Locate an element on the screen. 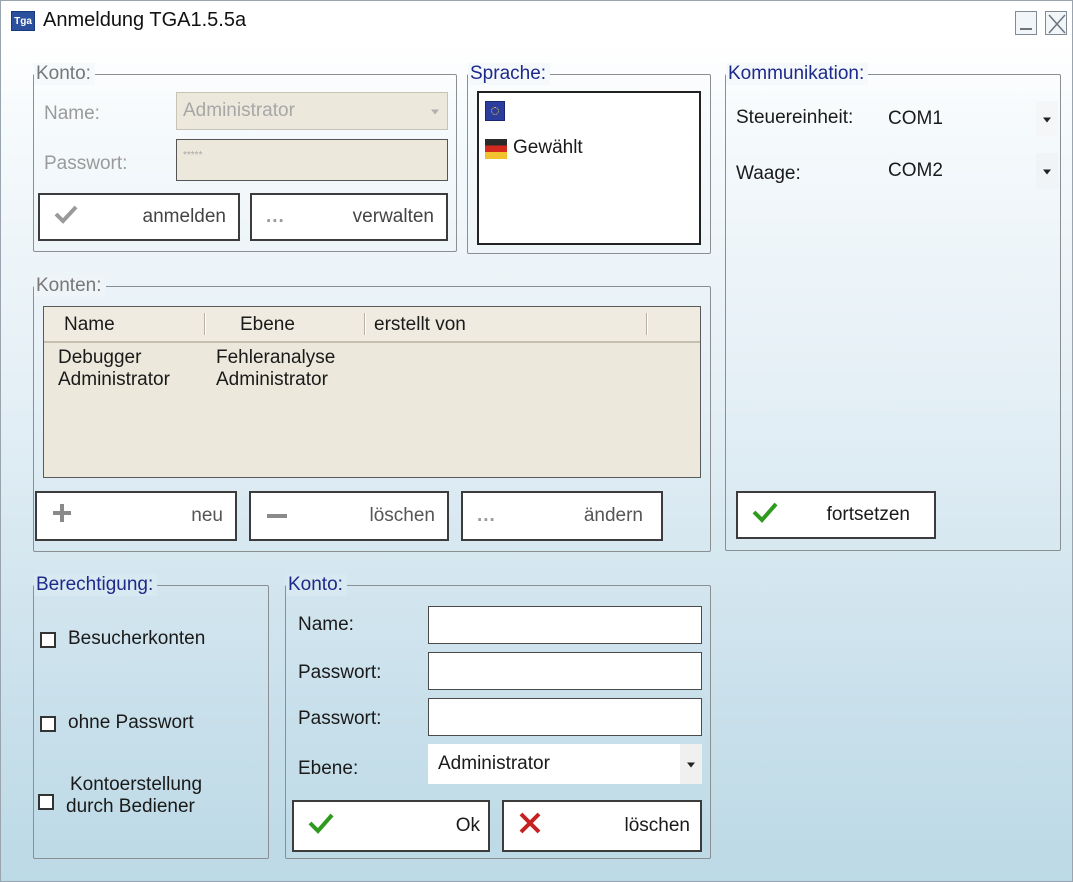  edit-password-label: Passwort: is located at coordinates (340, 672).